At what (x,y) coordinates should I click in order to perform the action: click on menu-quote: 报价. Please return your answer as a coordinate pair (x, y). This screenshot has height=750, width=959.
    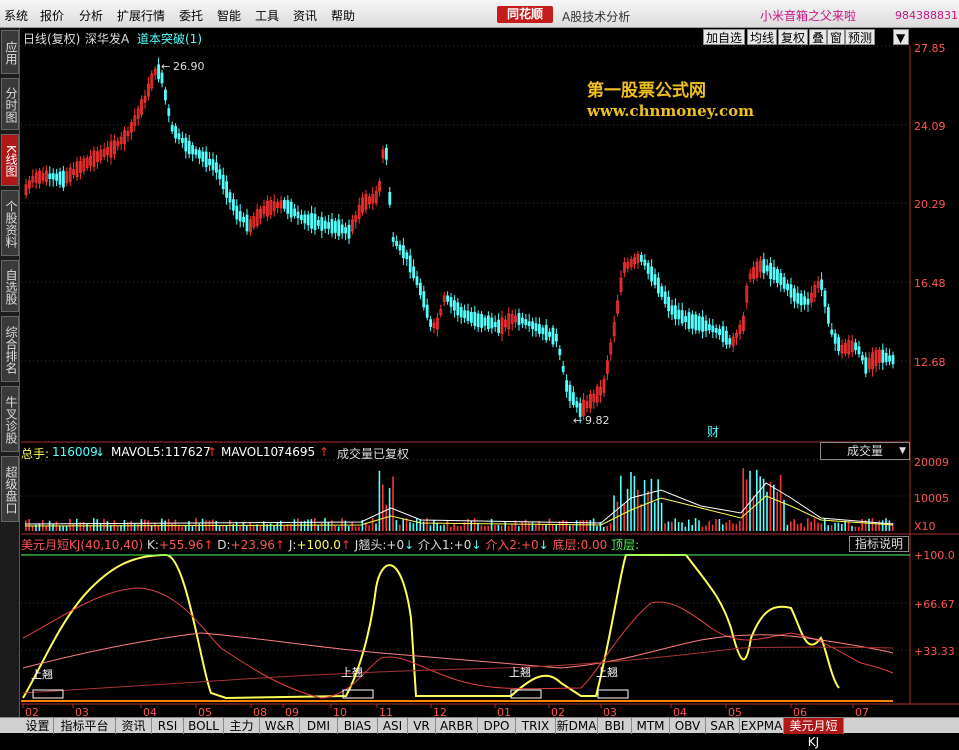
    Looking at the image, I should click on (52, 15).